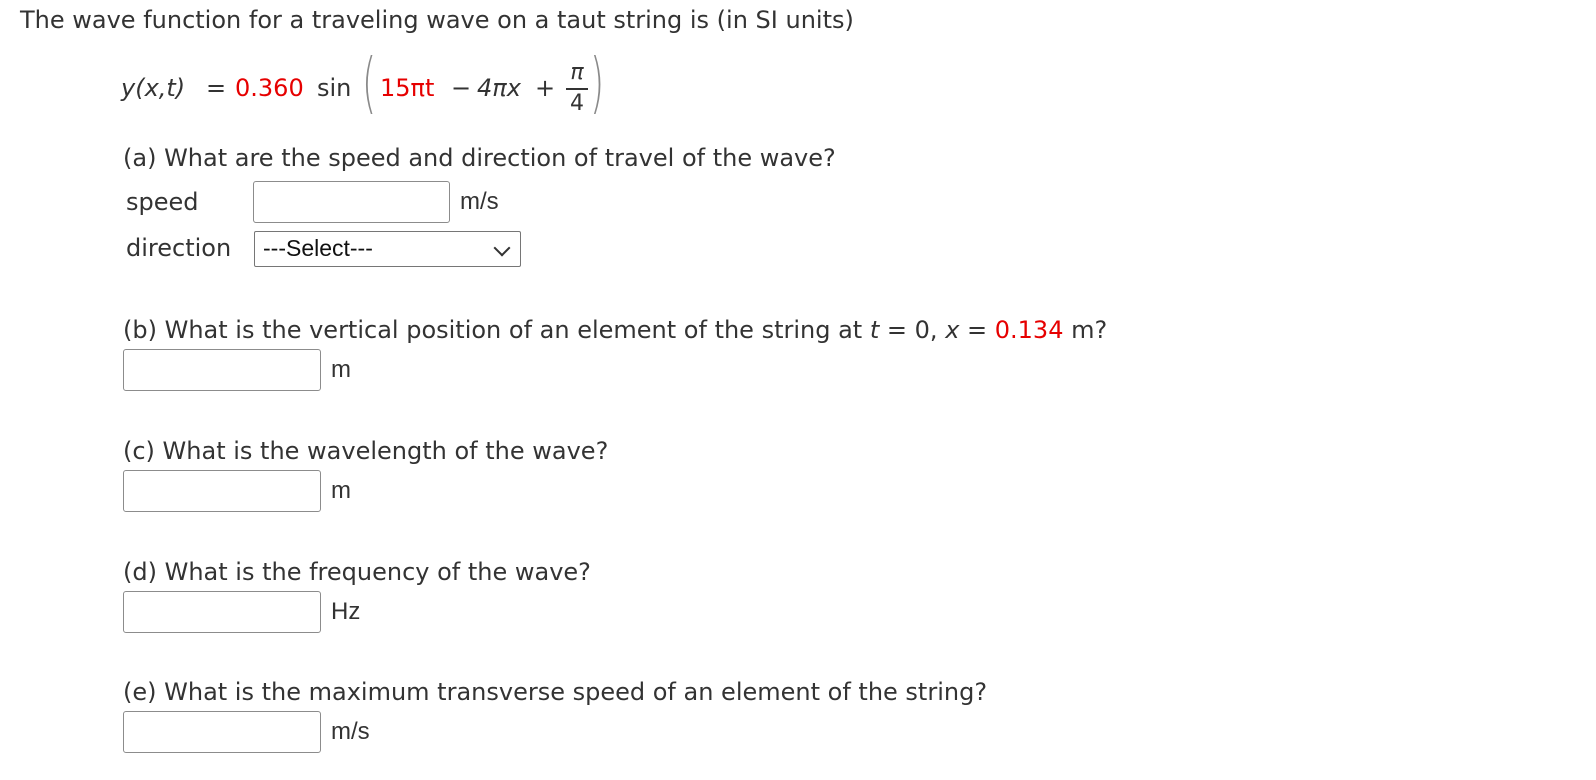 The width and height of the screenshot is (1596, 780). What do you see at coordinates (407, 88) in the screenshot?
I see `equation-omega-t: 15πt` at bounding box center [407, 88].